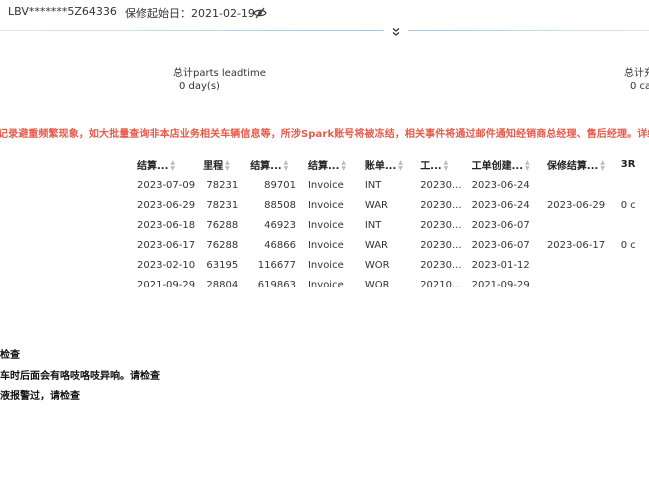 The width and height of the screenshot is (649, 487). What do you see at coordinates (576, 205) in the screenshot?
I see `cell-warranty-settlement: 2023-06-29` at bounding box center [576, 205].